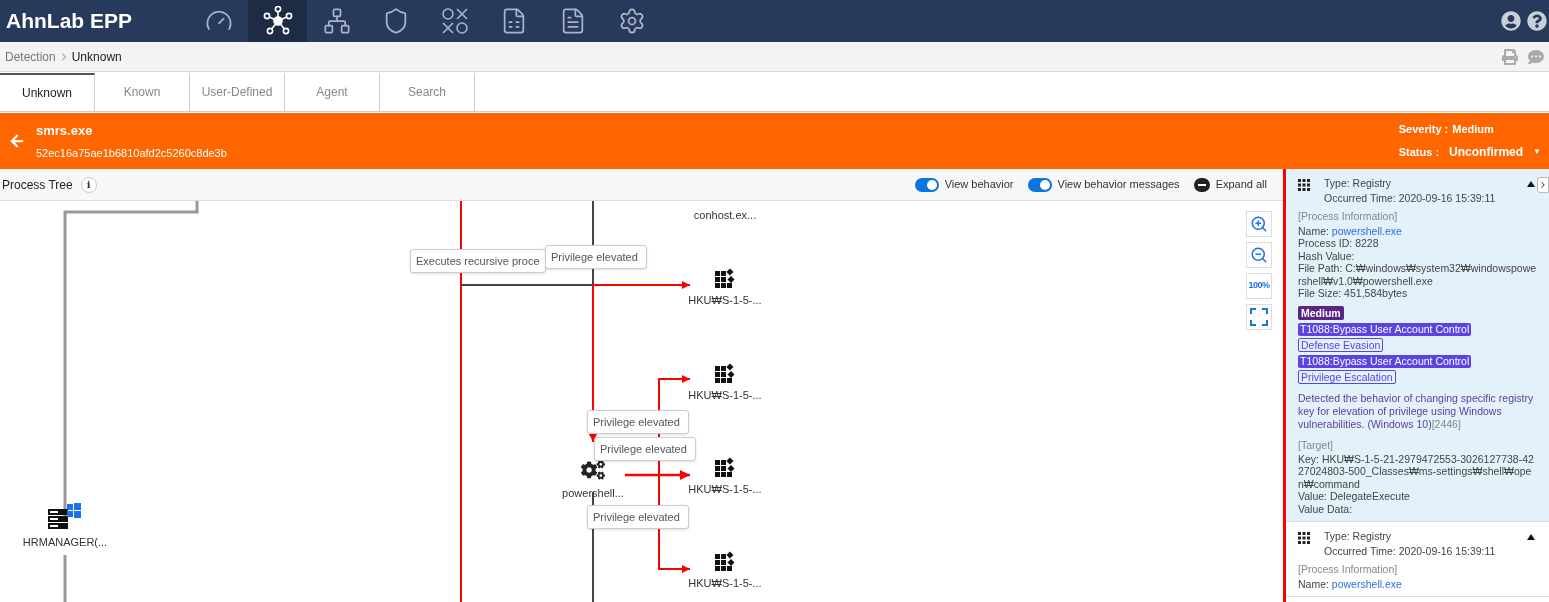  Describe the element at coordinates (1417, 496) in the screenshot. I see `event-field: Value: DelegateExecute` at that location.